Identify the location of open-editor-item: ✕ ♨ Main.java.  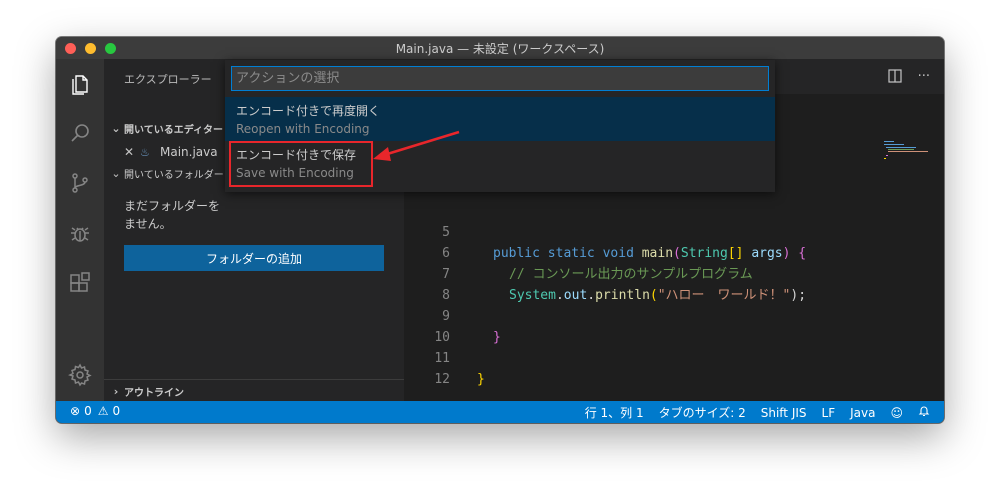
(171, 152).